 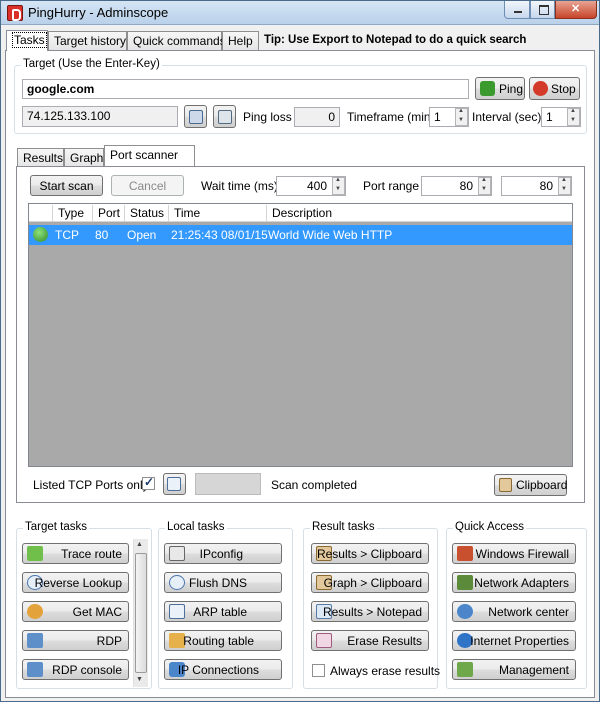 What do you see at coordinates (530, 485) in the screenshot?
I see `clipboard-button: Clipboard` at bounding box center [530, 485].